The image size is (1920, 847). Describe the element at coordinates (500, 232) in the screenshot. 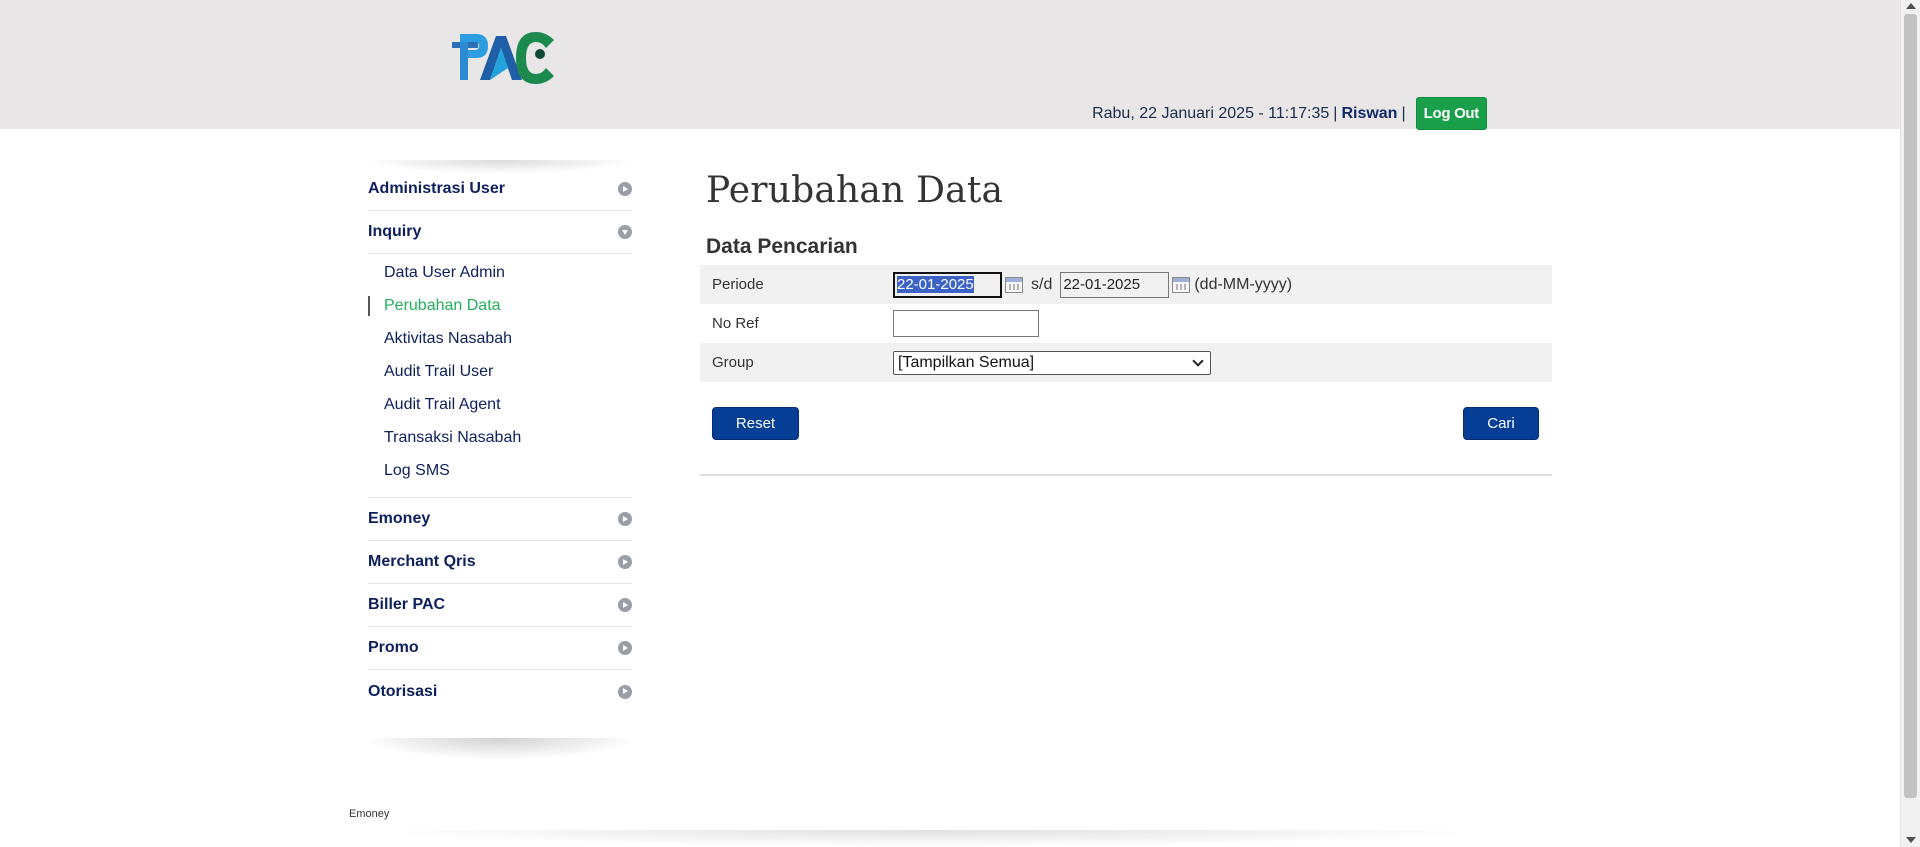

I see `sidebar-item-inquiry: Inquiry` at that location.